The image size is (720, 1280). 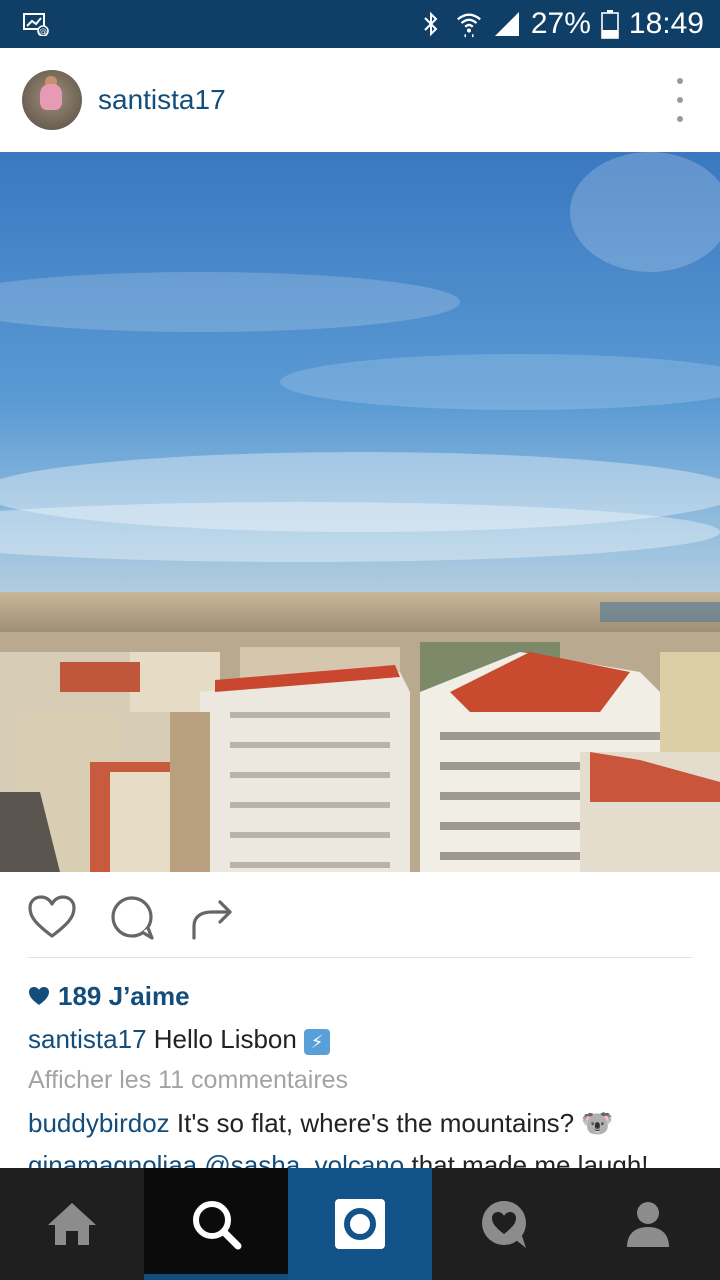 I want to click on share-arrow-icon, so click(x=212, y=918).